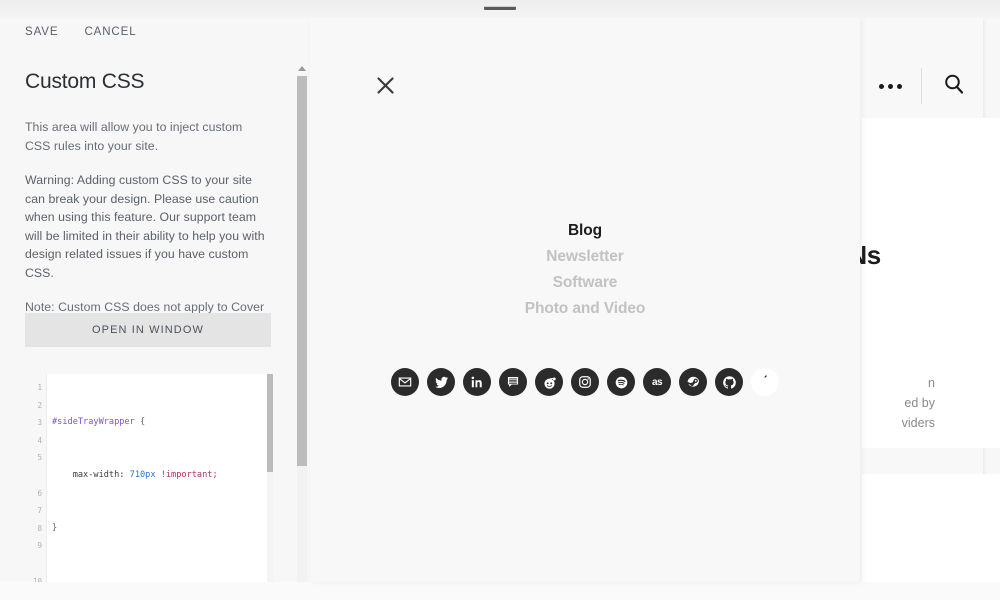 Image resolution: width=1000 pixels, height=600 pixels. What do you see at coordinates (39, 493) in the screenshot?
I see `line-number: 6` at bounding box center [39, 493].